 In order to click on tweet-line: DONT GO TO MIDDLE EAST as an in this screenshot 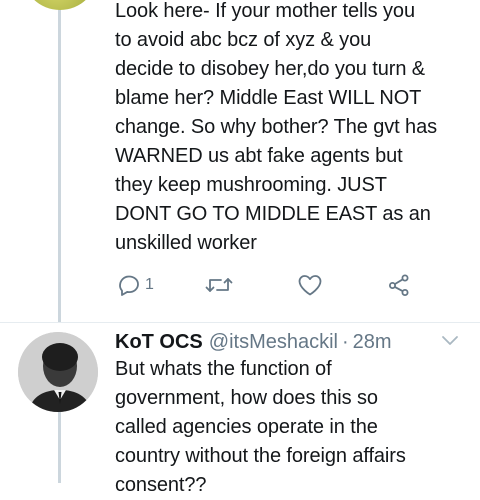, I will do `click(273, 214)`.